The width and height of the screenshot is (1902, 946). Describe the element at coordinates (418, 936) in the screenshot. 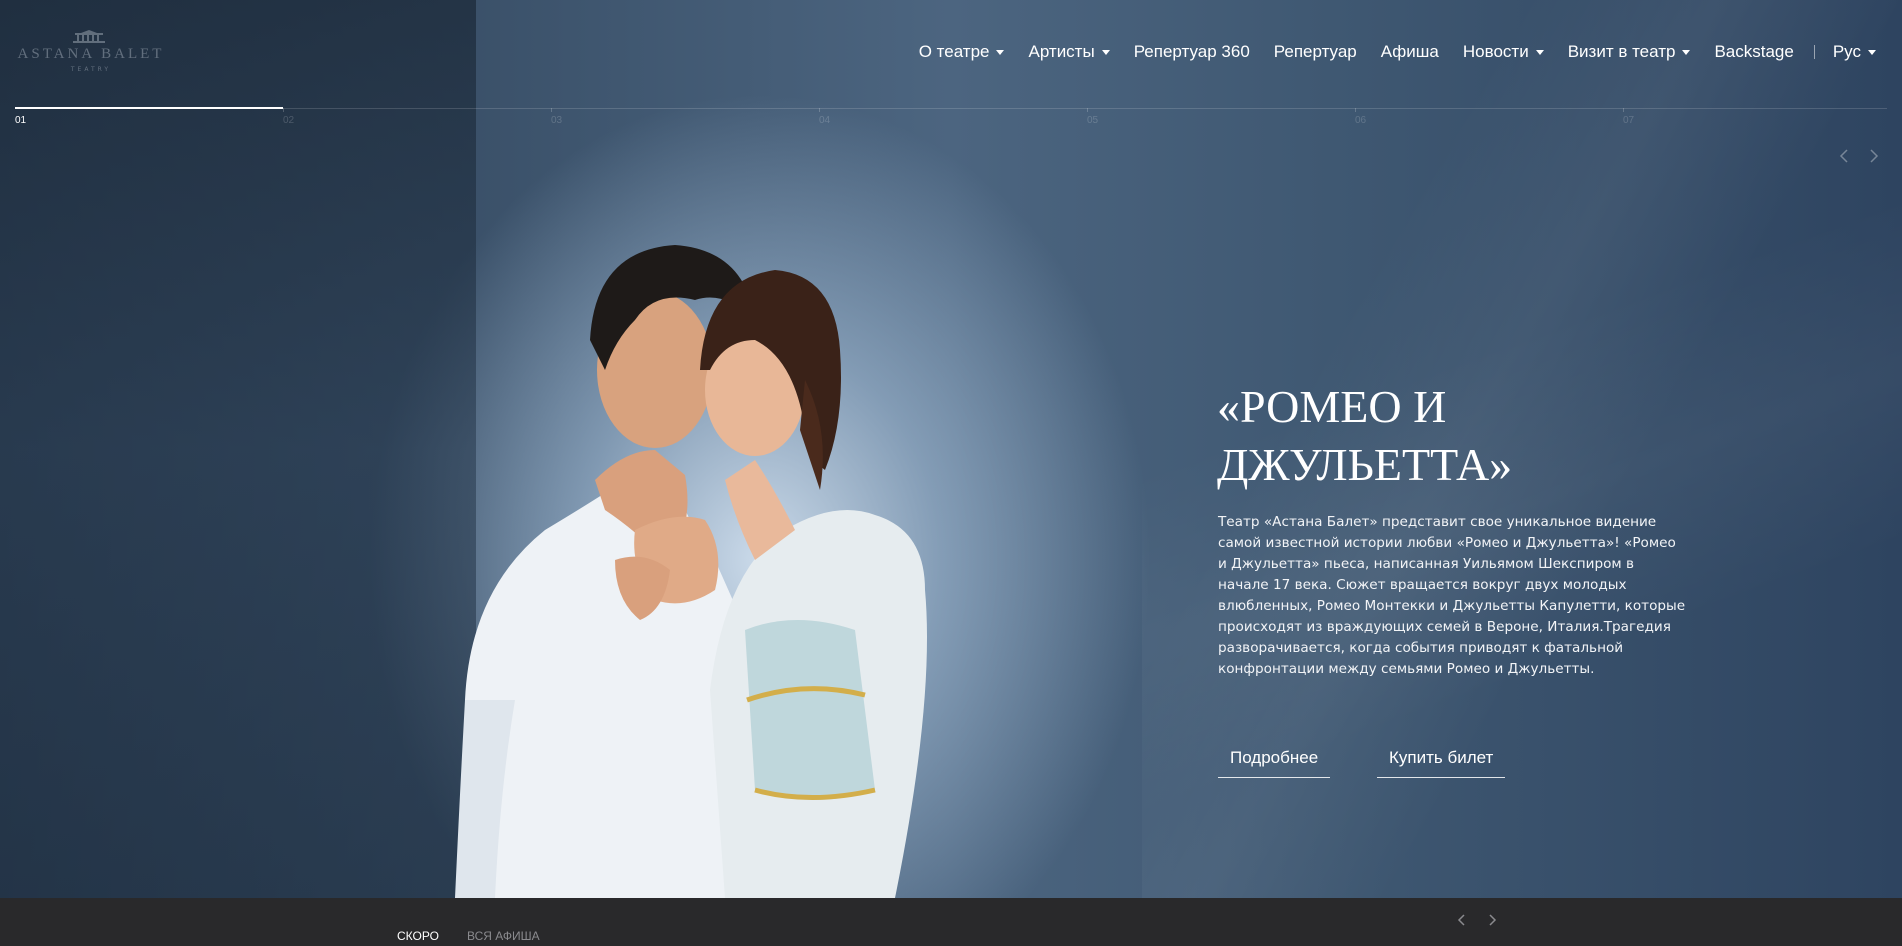

I see `tab-soon: СКОРО` at that location.